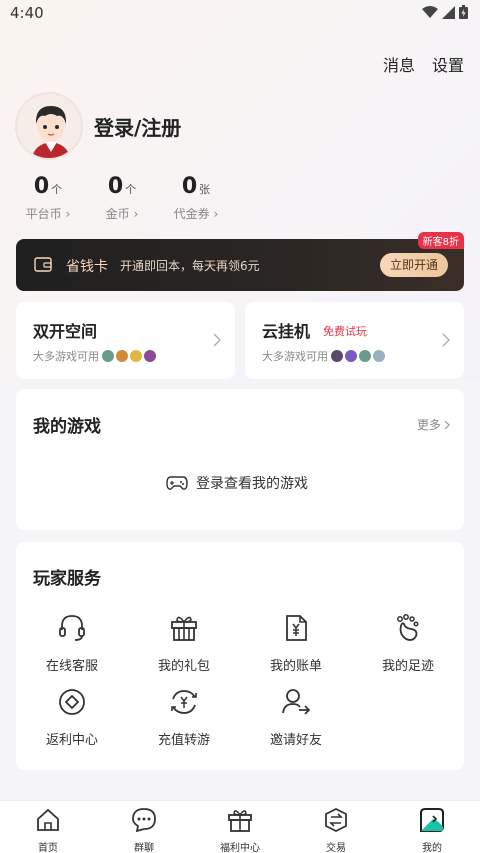 This screenshot has height=853, width=480. I want to click on status-bar: 4:40, so click(240, 13).